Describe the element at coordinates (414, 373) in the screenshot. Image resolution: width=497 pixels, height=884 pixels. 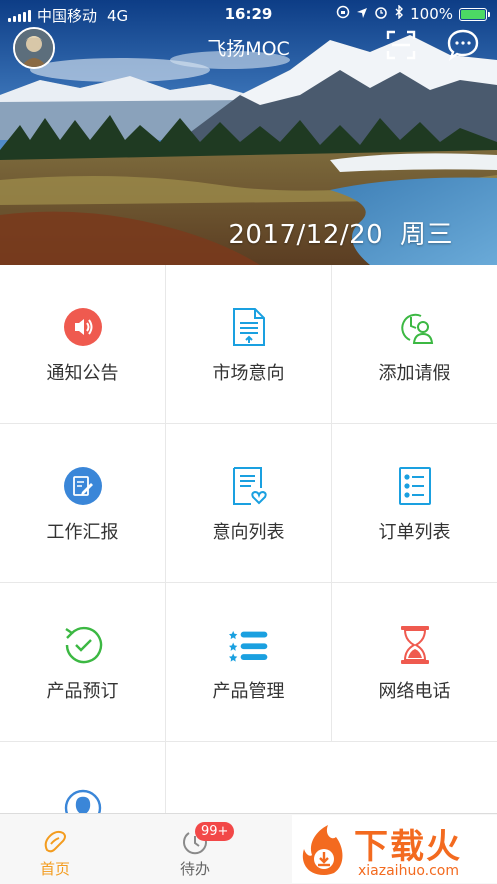
I see `menu-item-label: 添加请假` at that location.